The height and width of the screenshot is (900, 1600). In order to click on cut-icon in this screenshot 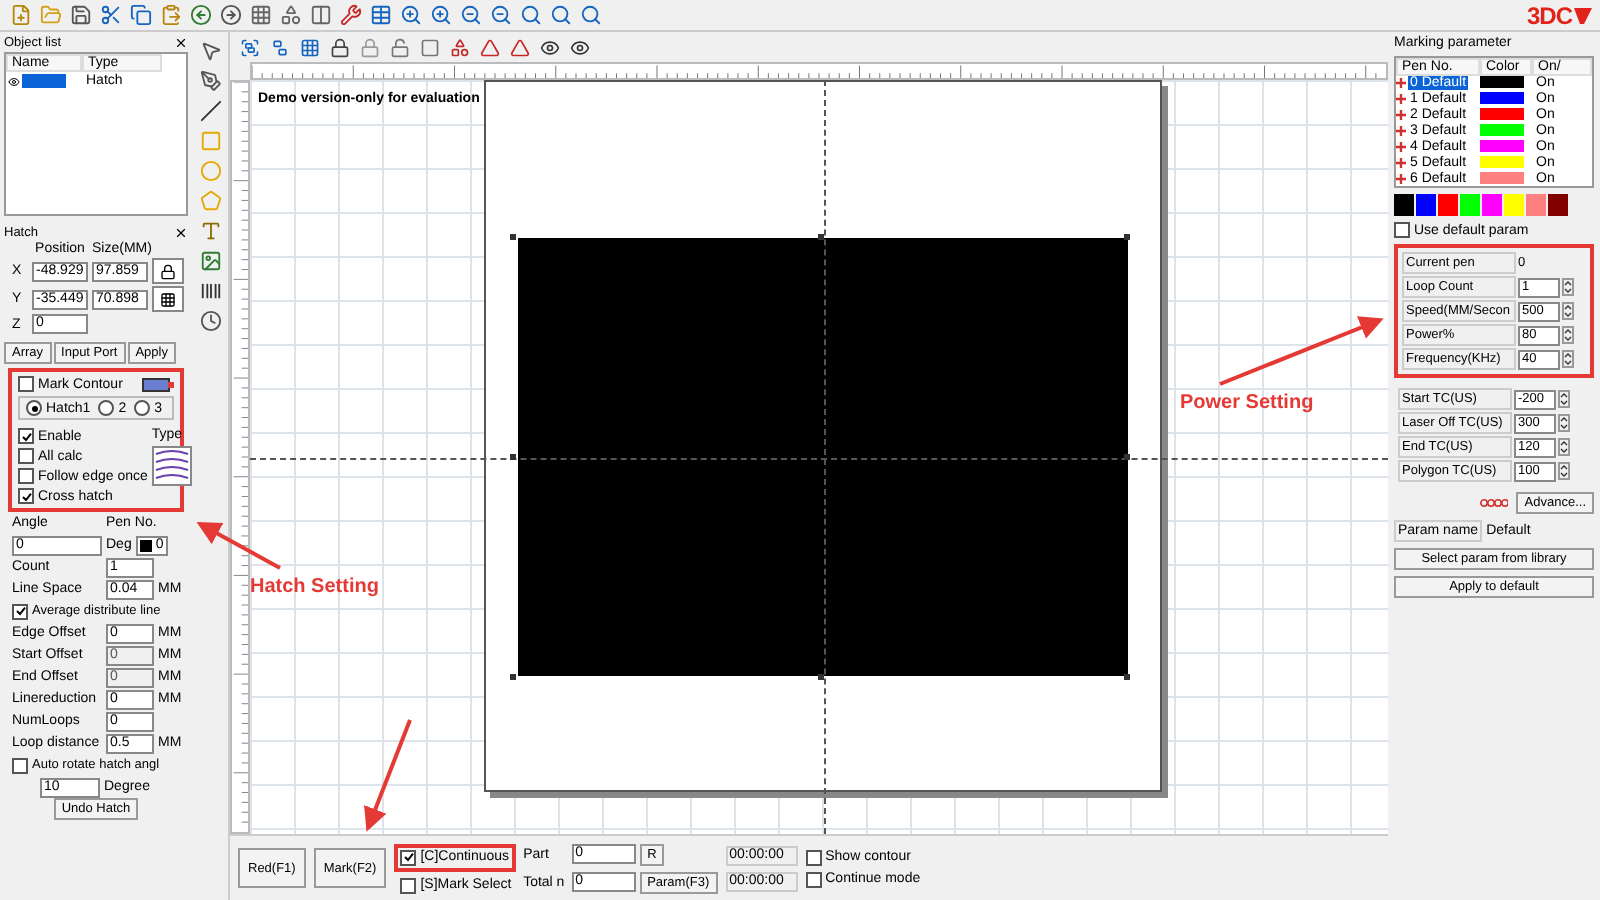, I will do `click(110, 15)`.